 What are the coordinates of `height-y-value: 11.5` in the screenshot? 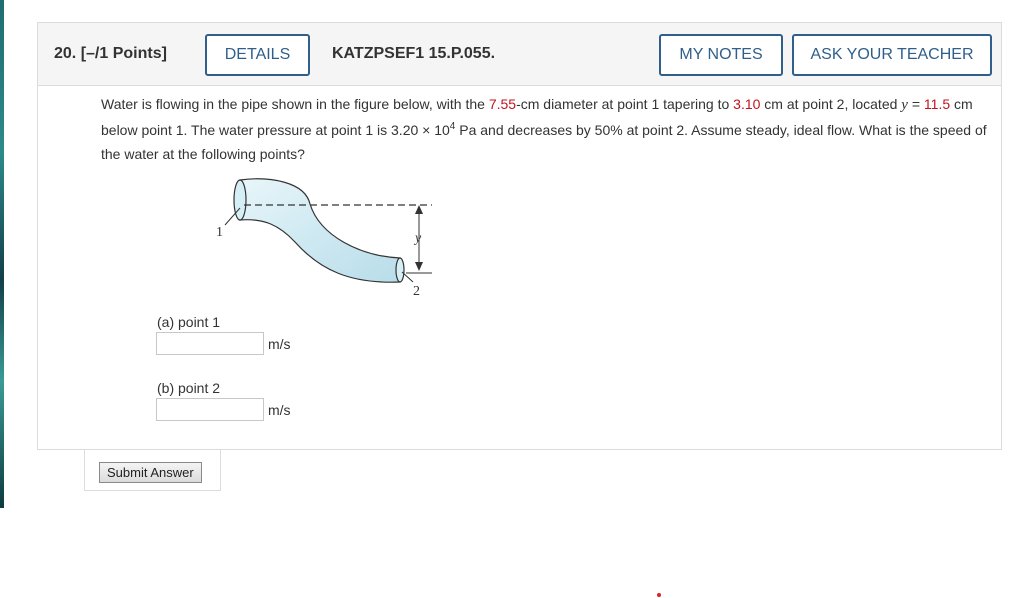 It's located at (937, 104).